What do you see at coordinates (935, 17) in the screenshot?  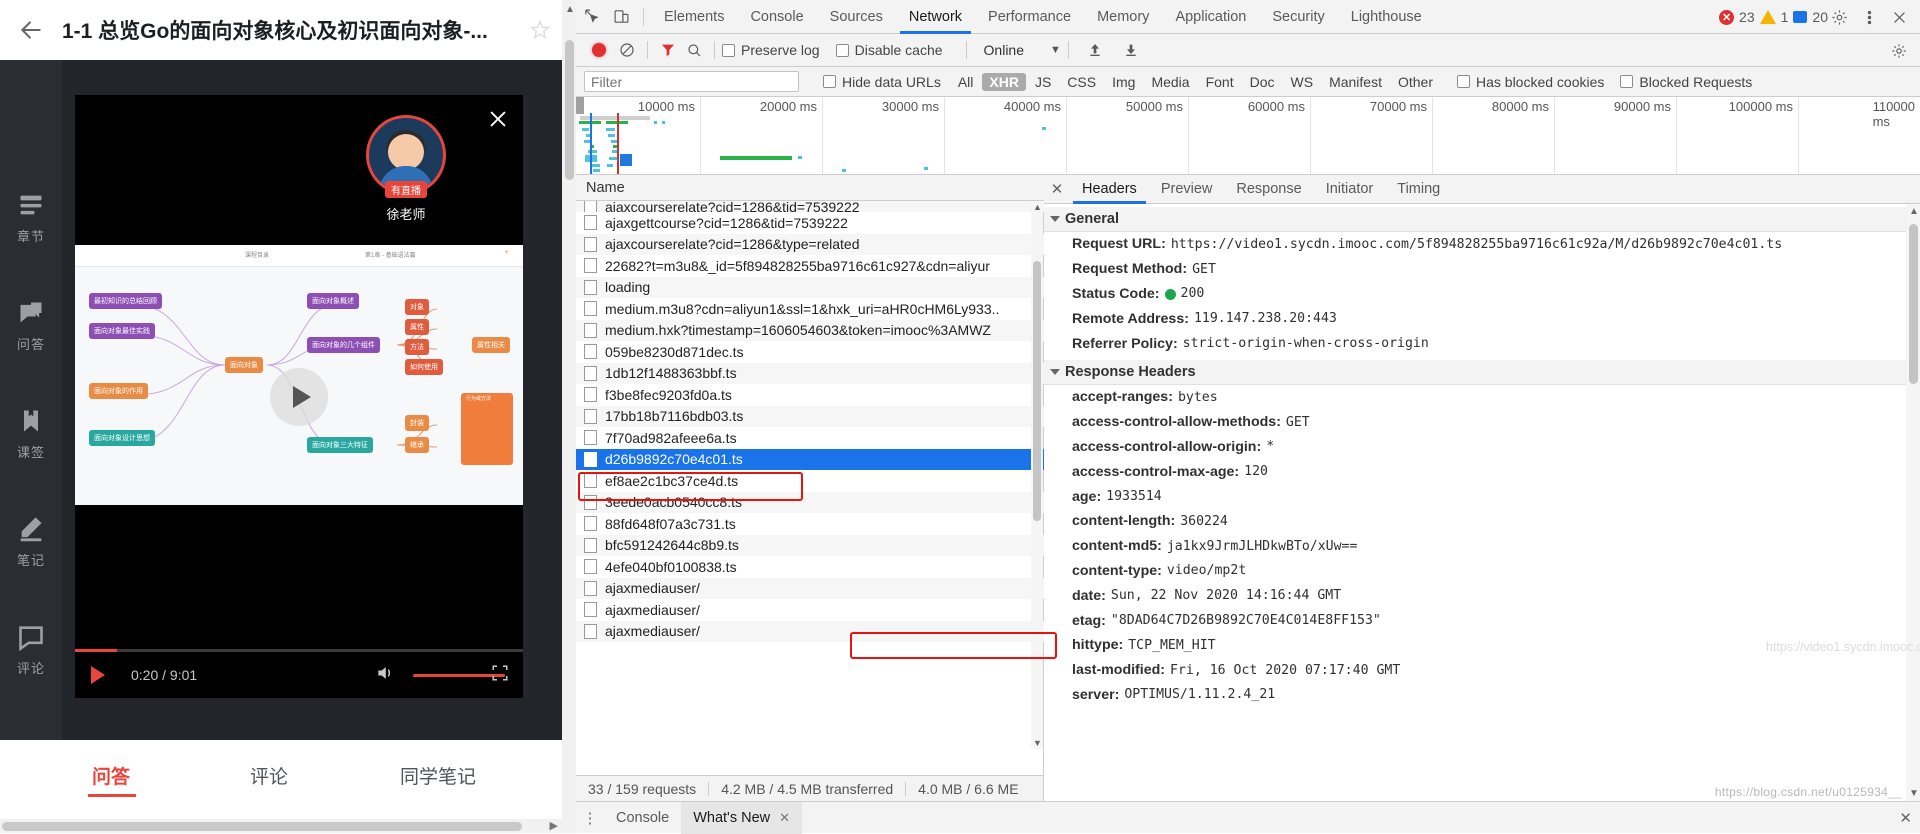 I see `tab-network: Network` at bounding box center [935, 17].